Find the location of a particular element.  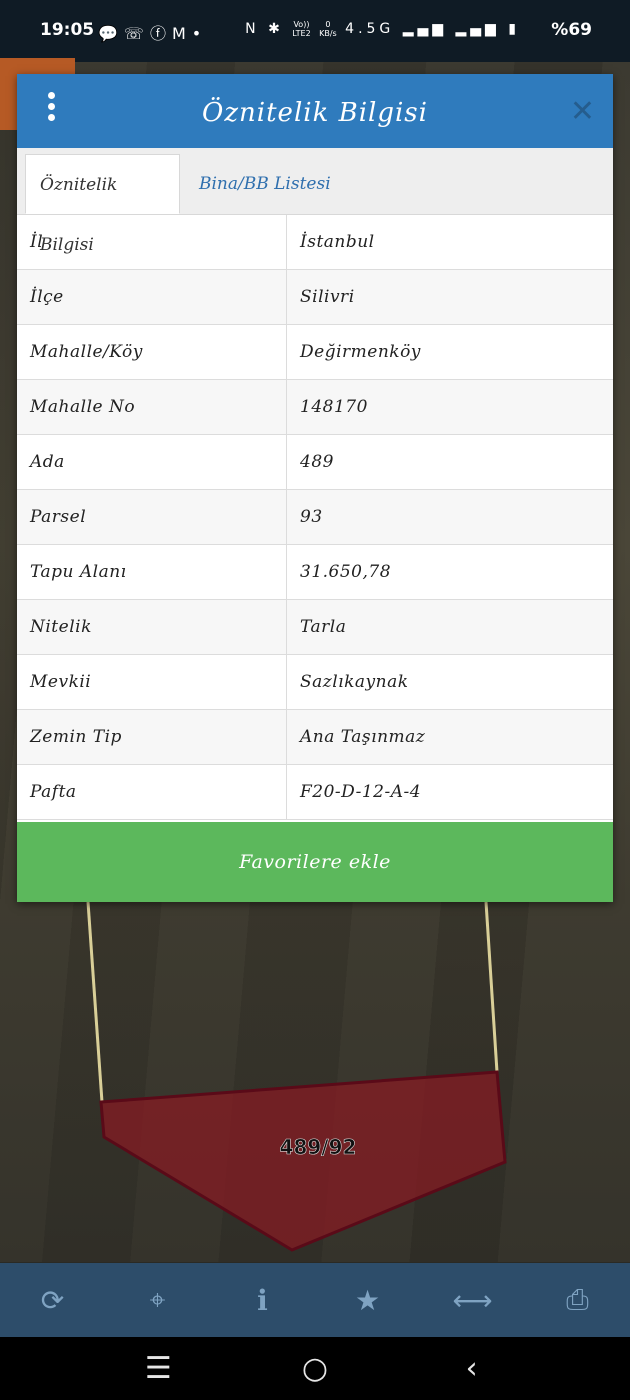

tab-building-list: Bina/BB Listesi is located at coordinates (265, 184).